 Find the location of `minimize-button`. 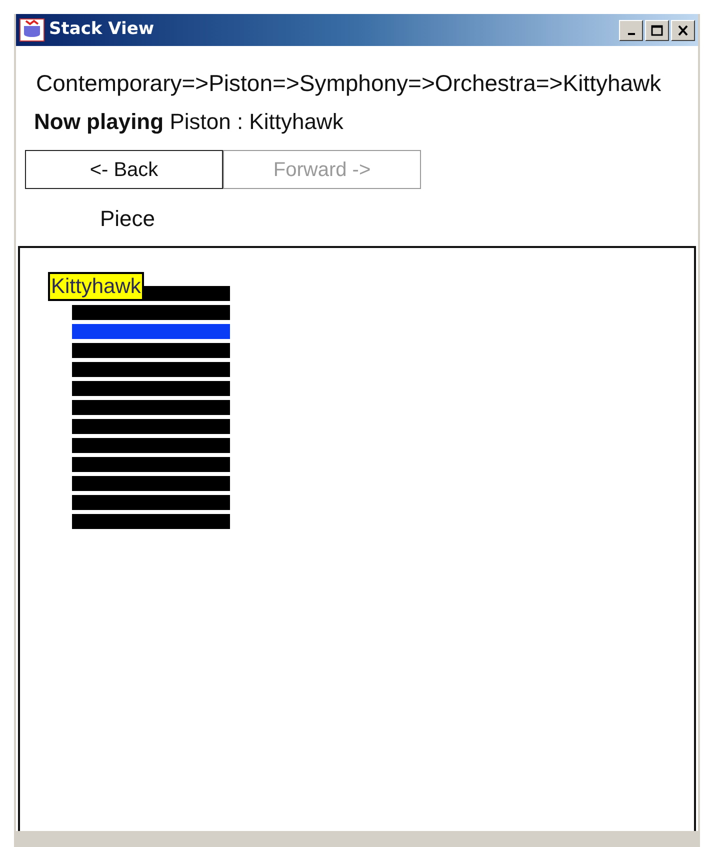

minimize-button is located at coordinates (631, 30).